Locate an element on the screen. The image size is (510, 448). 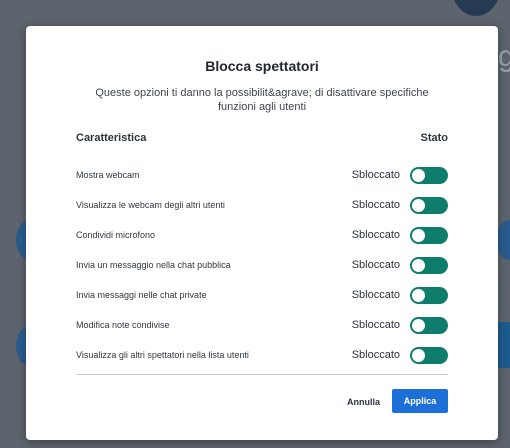
column-header-feature: Caratteristica is located at coordinates (111, 138).